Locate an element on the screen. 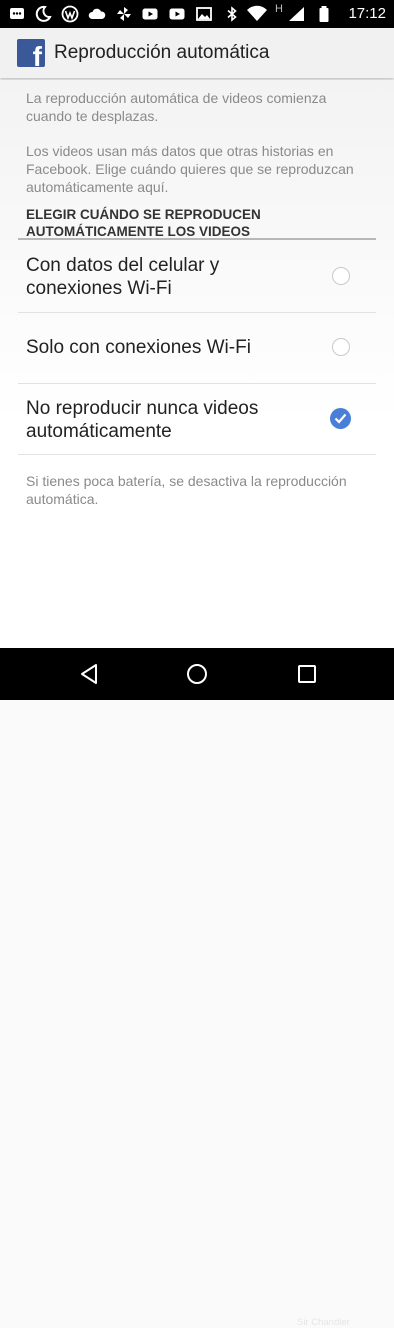  option-label: Con datos del celular y conexiones Wi-Fi is located at coordinates (123, 277).